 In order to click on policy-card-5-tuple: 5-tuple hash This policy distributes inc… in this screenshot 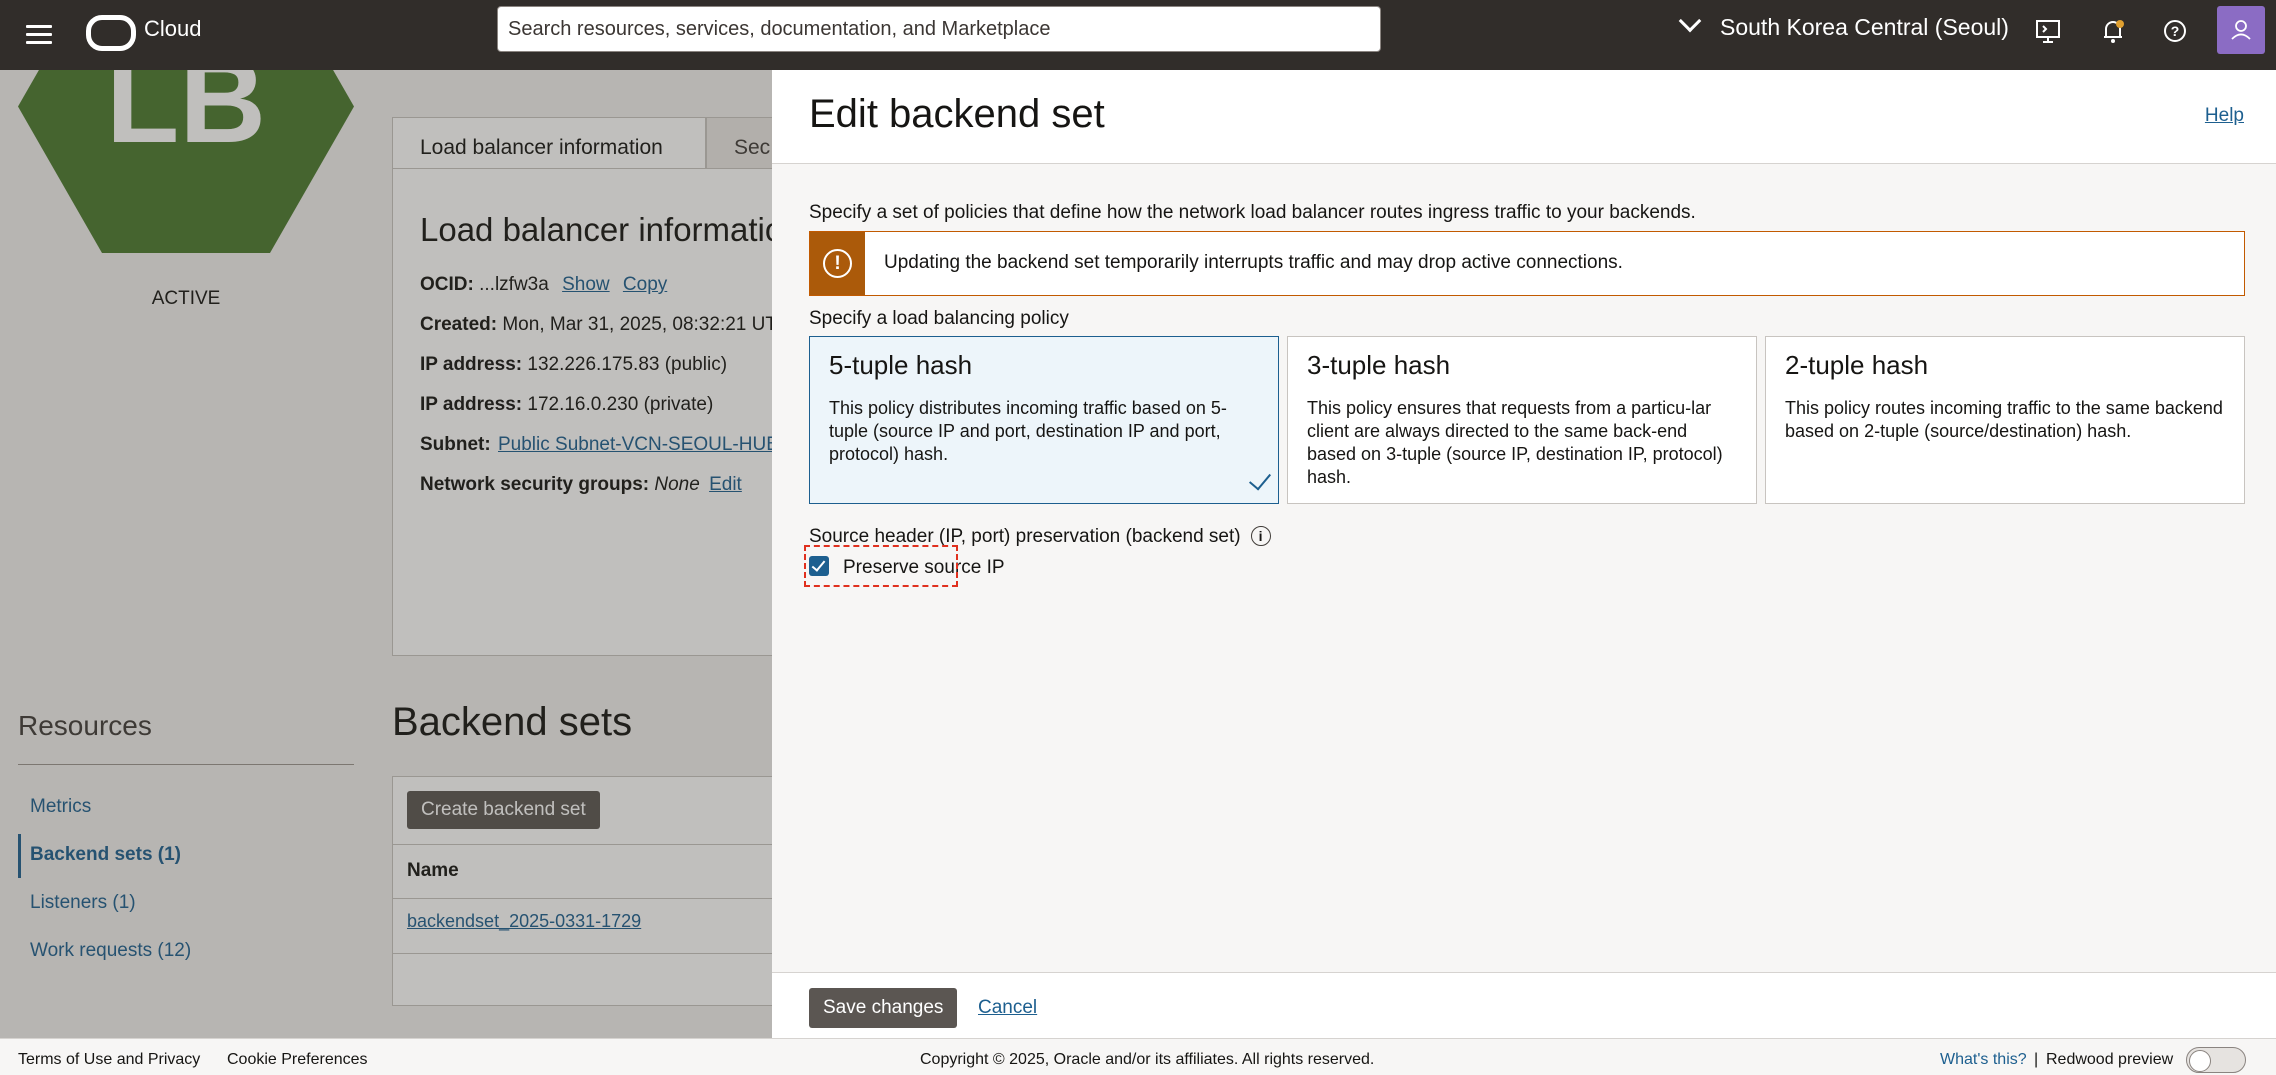, I will do `click(1044, 420)`.